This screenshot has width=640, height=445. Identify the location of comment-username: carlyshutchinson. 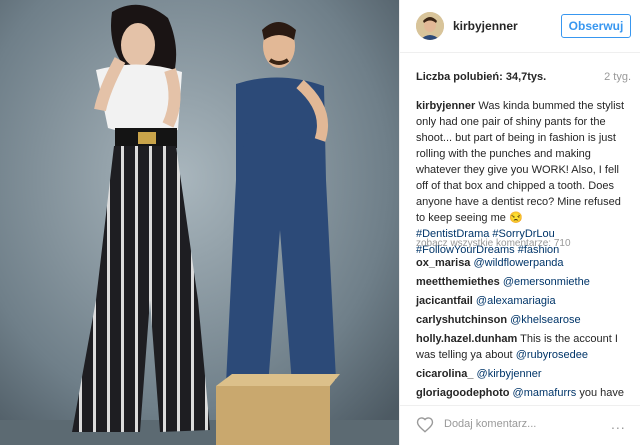
(461, 320).